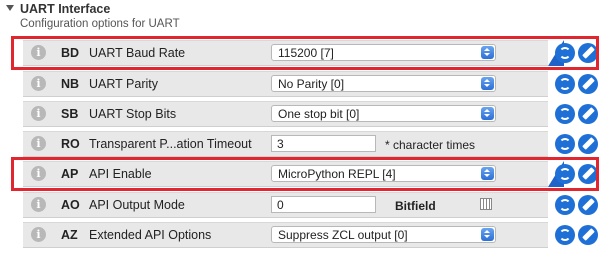 Image resolution: width=607 pixels, height=265 pixels. I want to click on section-description: Configuration options for UART, so click(100, 24).